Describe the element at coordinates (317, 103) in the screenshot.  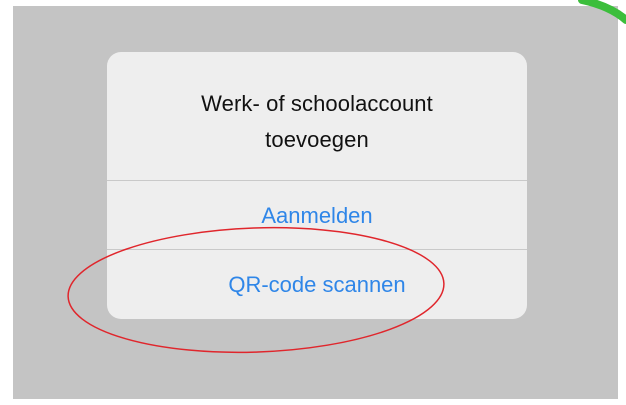
I see `dialog-title-line-1: Werk- of schoolaccount` at that location.